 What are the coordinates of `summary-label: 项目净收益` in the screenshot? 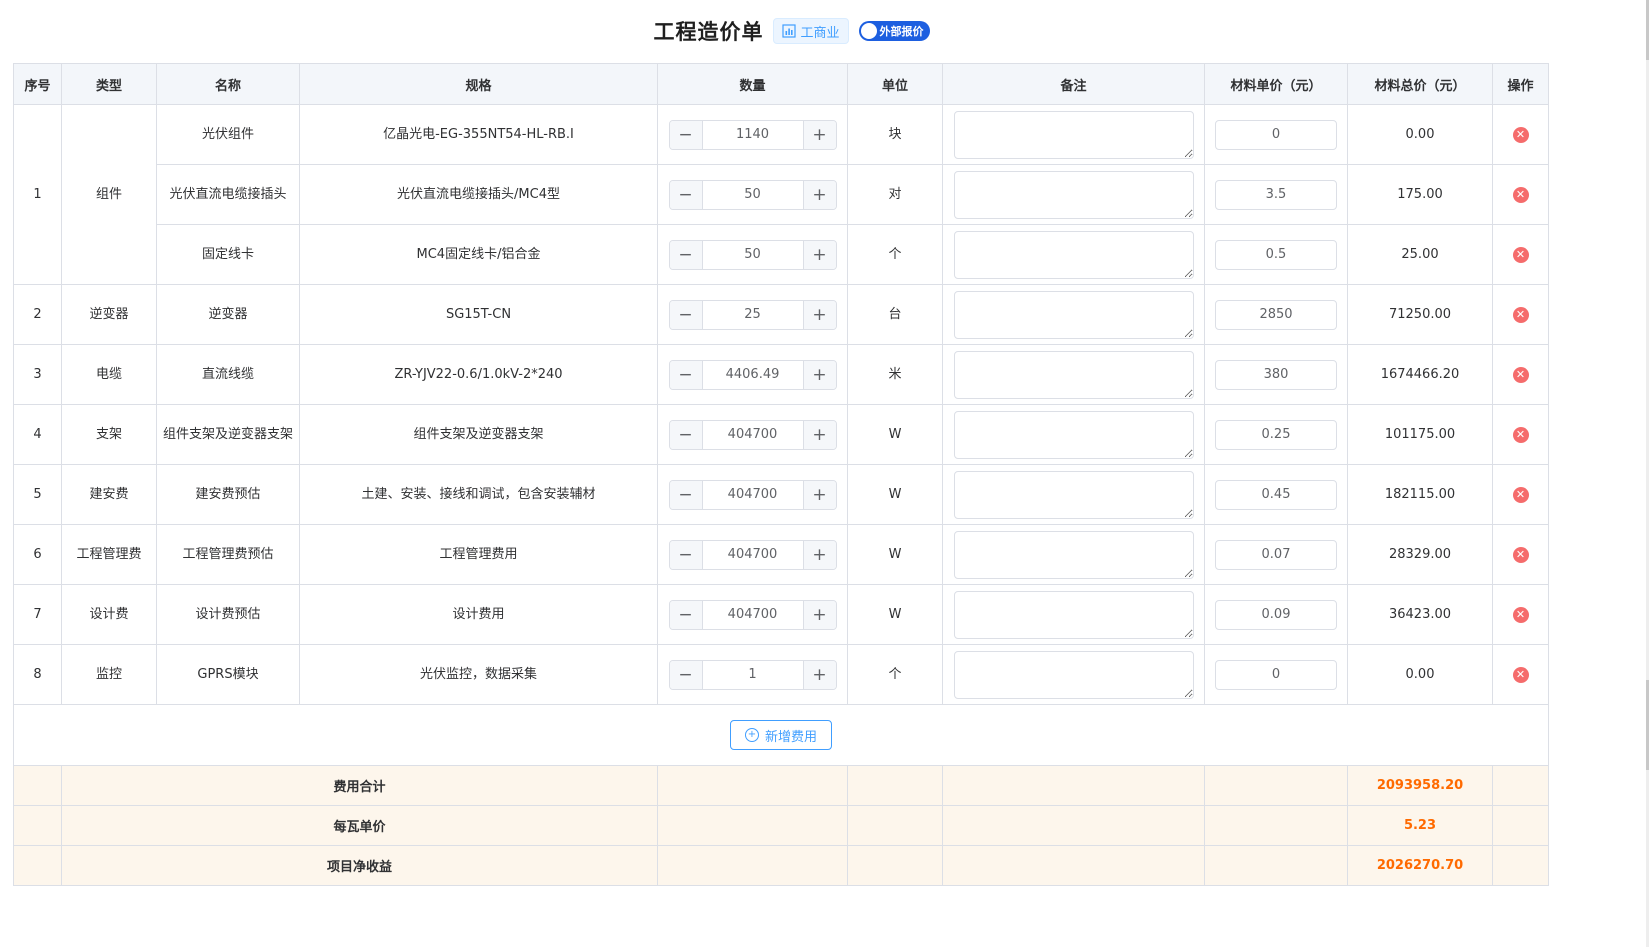 It's located at (359, 865).